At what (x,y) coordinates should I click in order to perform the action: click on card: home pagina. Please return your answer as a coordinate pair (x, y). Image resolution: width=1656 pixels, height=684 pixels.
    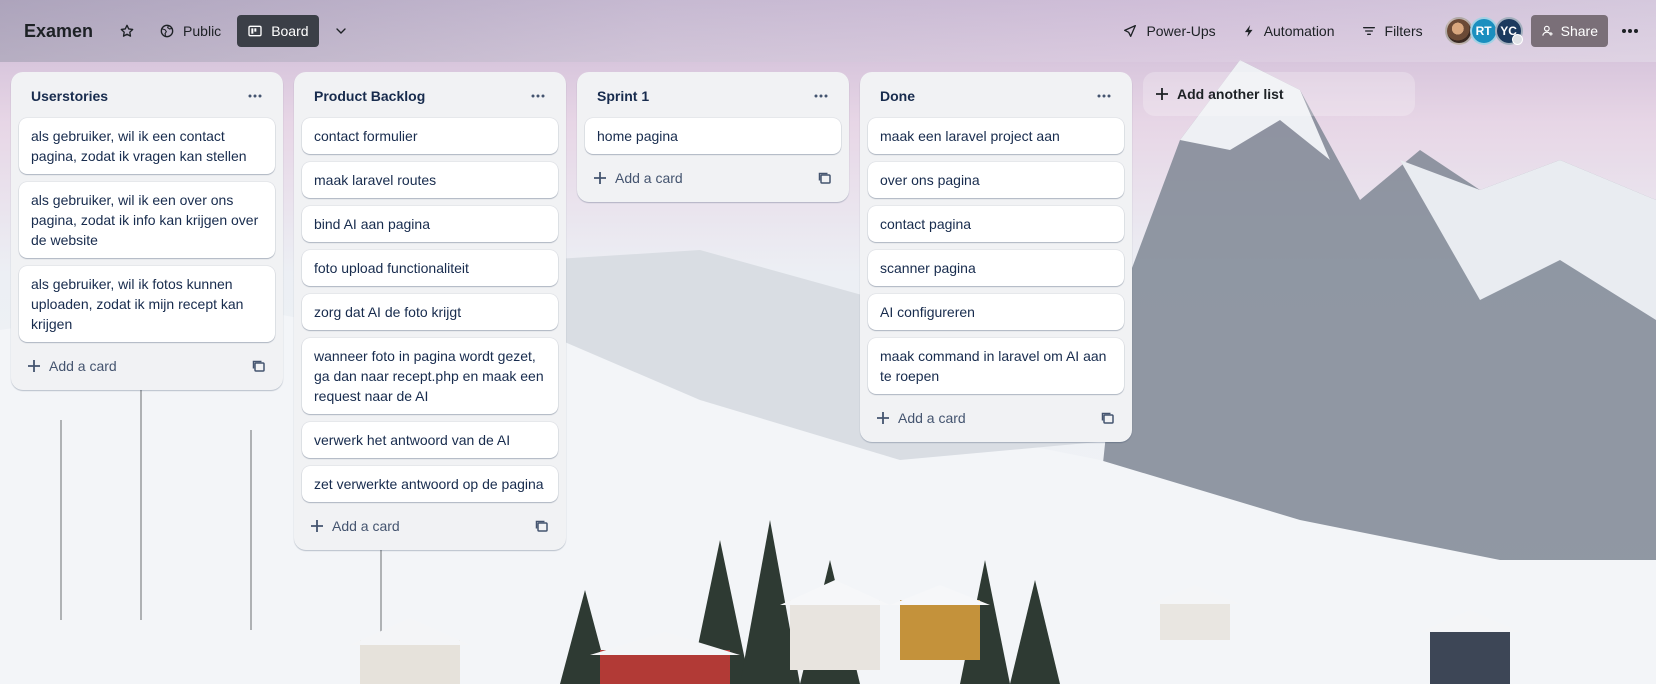
    Looking at the image, I should click on (713, 136).